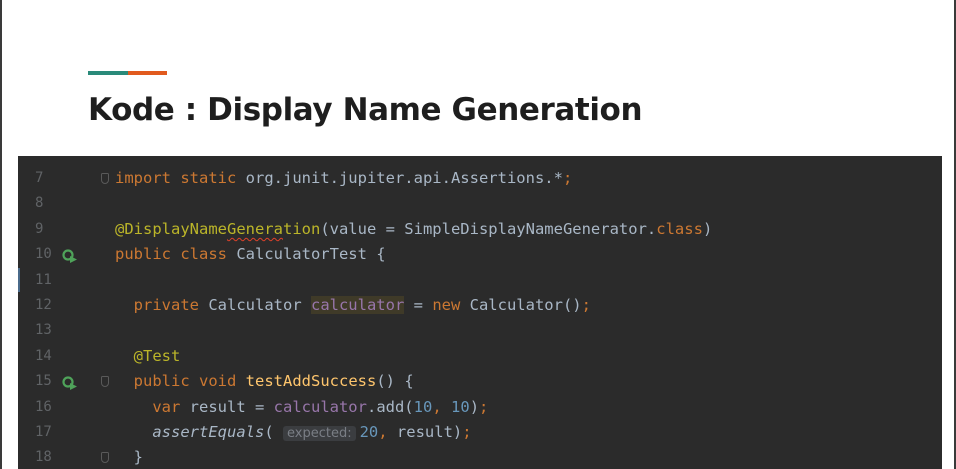 This screenshot has height=469, width=956. I want to click on code-token: CalculatorTest {, so click(306, 254).